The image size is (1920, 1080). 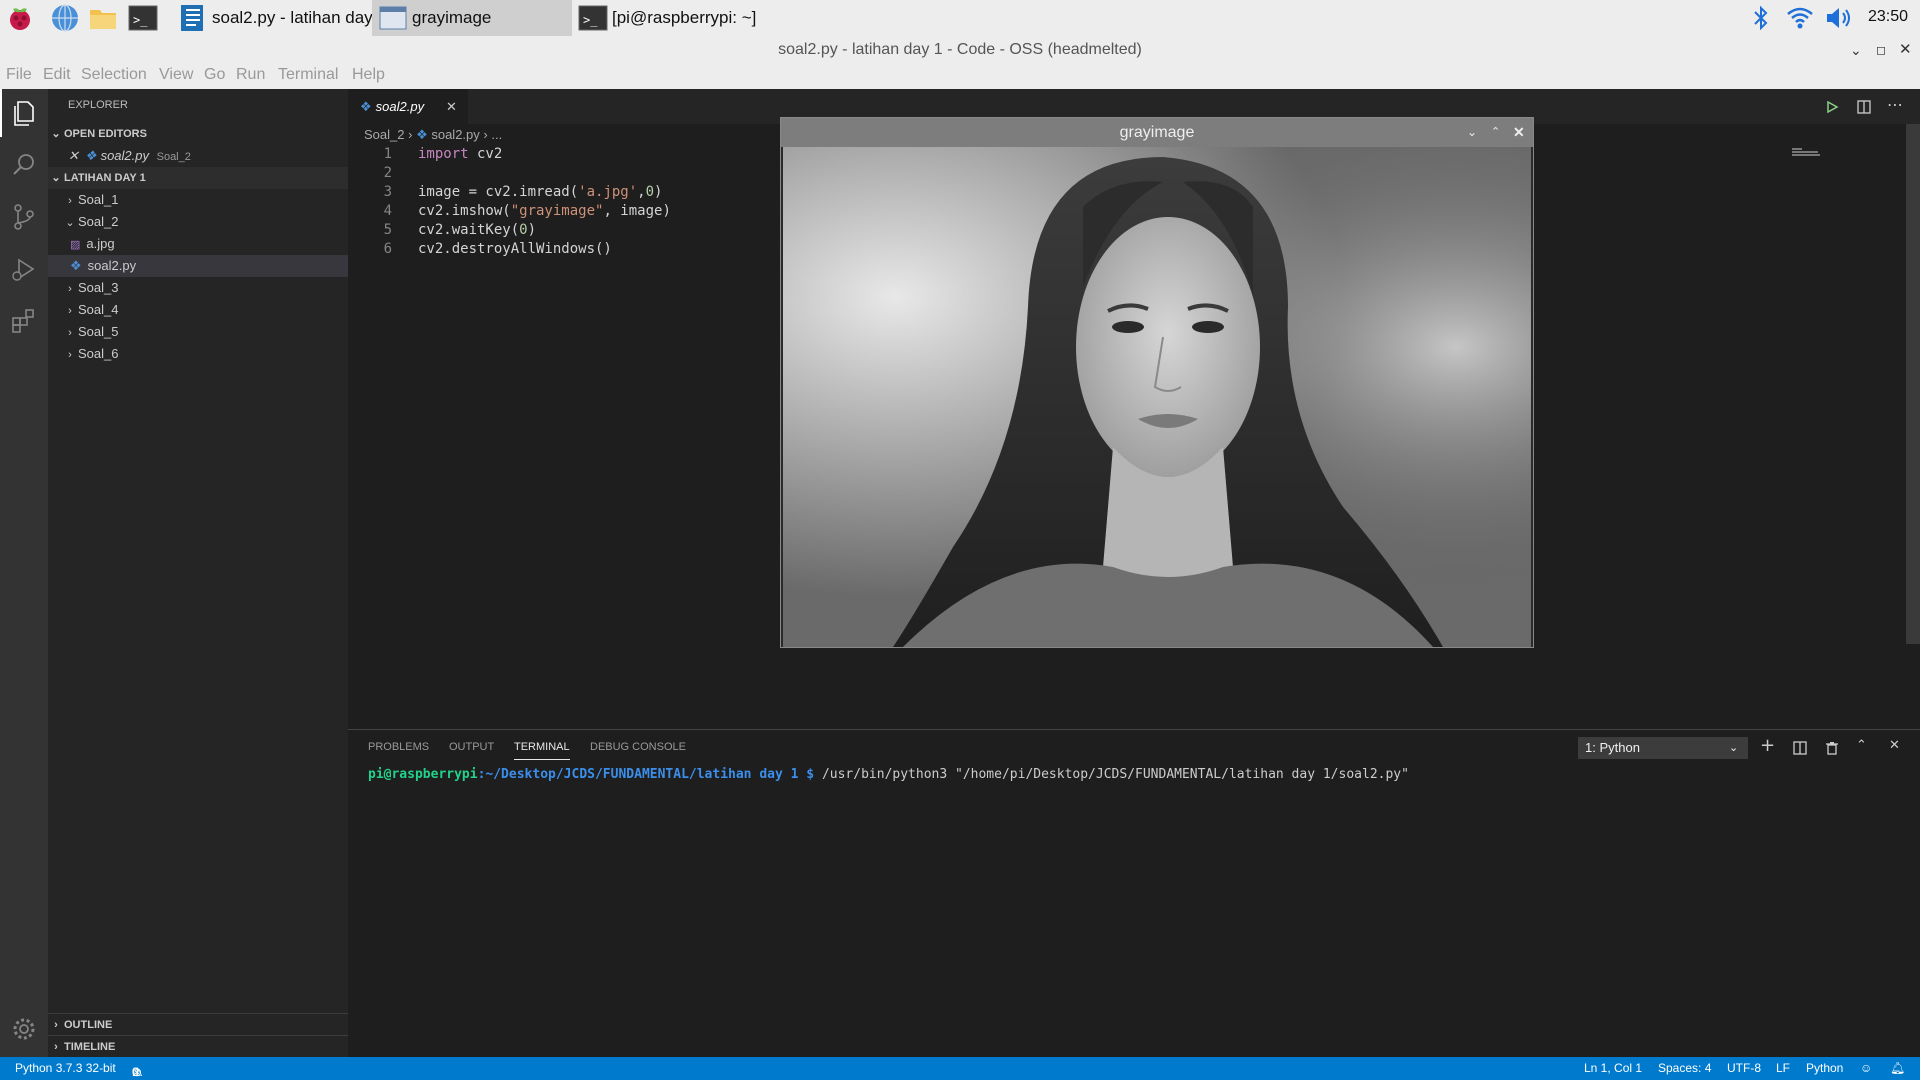 I want to click on menu-help: Help, so click(x=368, y=75).